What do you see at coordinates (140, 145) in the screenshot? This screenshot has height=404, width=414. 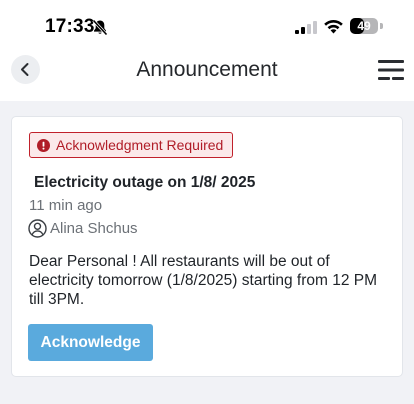 I see `badge-label: Acknowledgment Required` at bounding box center [140, 145].